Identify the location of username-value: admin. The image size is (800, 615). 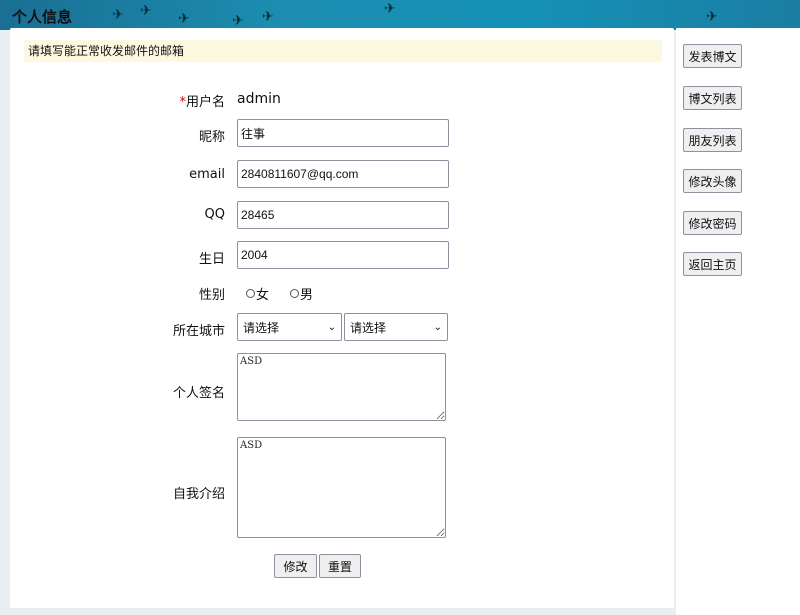
(259, 99).